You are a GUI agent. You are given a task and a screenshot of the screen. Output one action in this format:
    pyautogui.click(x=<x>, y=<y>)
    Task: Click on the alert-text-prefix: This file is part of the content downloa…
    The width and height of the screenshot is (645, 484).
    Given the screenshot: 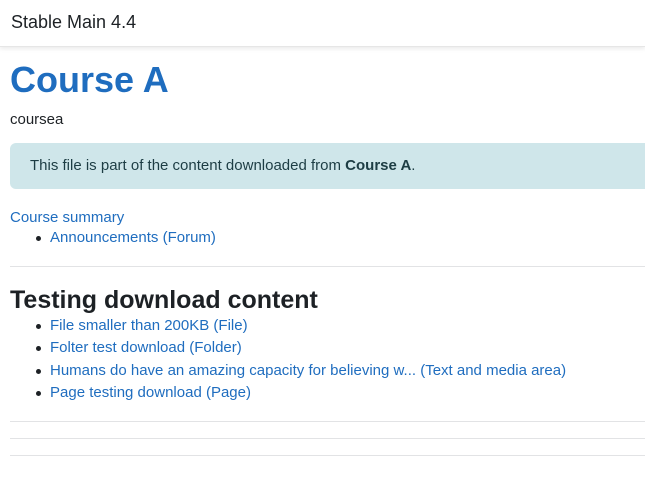 What is the action you would take?
    pyautogui.click(x=188, y=165)
    